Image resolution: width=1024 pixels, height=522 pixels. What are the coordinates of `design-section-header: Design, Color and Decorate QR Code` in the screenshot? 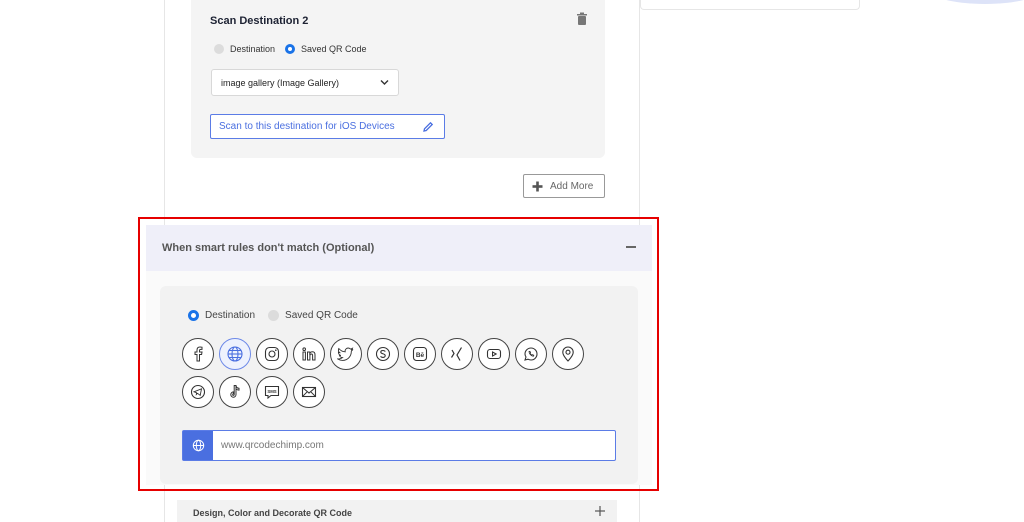 It's located at (397, 511).